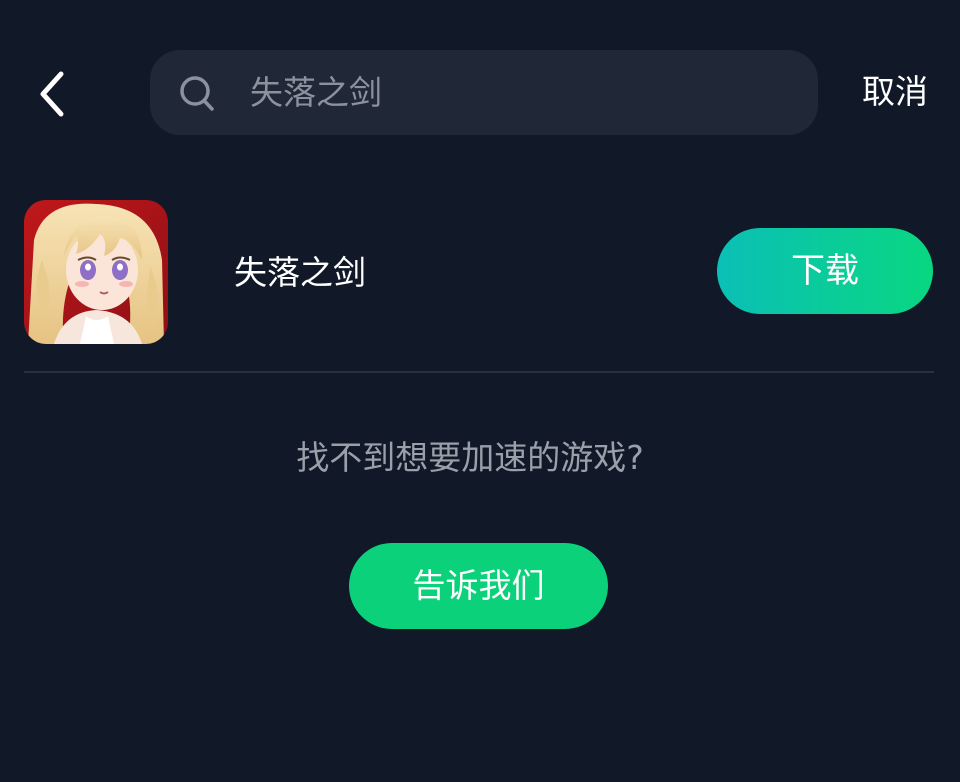 The image size is (960, 782). I want to click on game-title: 失落之剑, so click(300, 272).